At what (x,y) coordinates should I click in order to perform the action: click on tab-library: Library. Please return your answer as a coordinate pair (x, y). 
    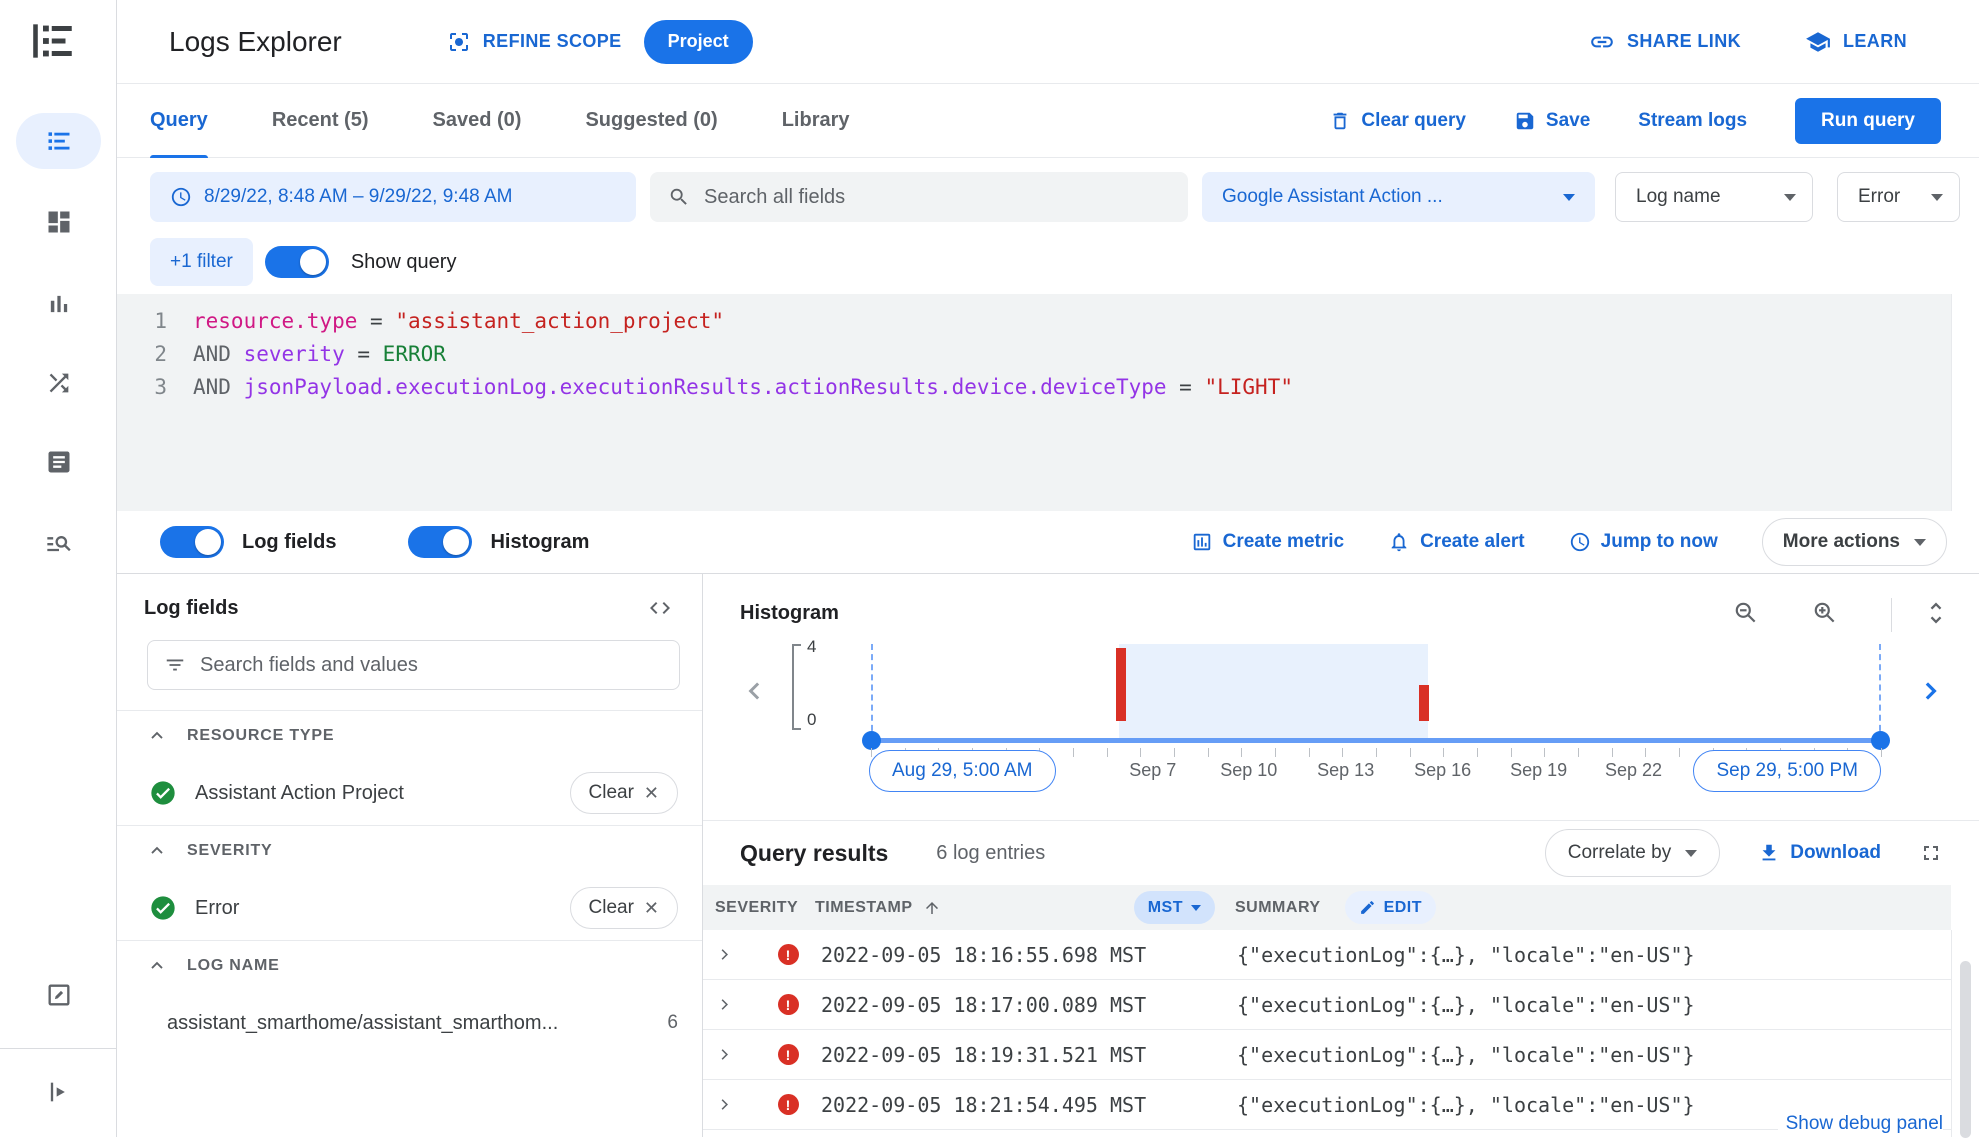
    Looking at the image, I should click on (816, 121).